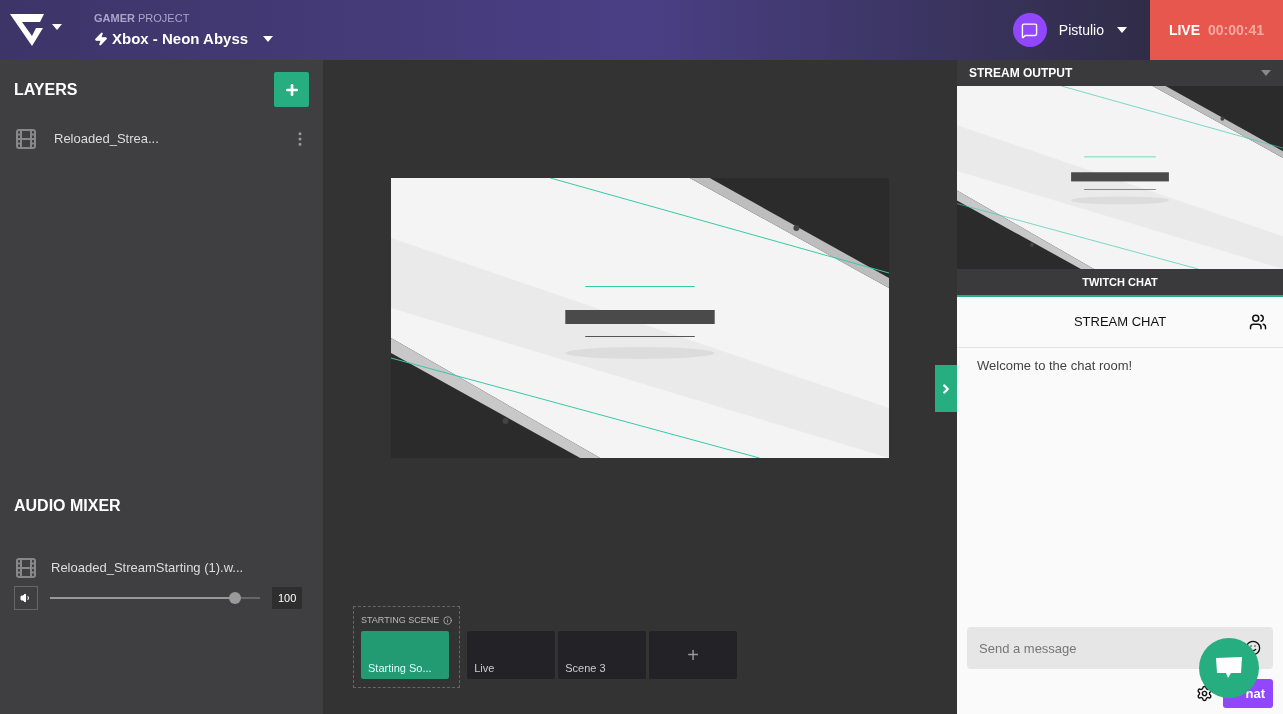 This screenshot has height=714, width=1283. I want to click on add-layer-button, so click(291, 89).